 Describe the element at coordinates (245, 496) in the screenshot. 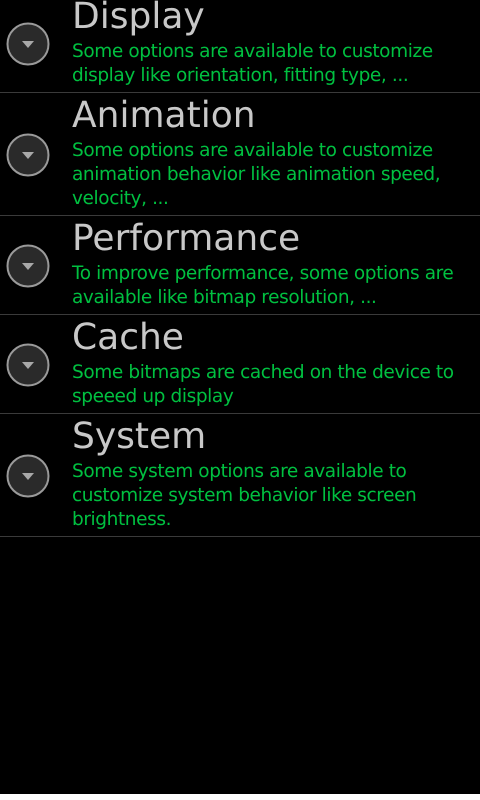

I see `group-description: Some system options are available to customize system behavior like screen brightness.` at that location.